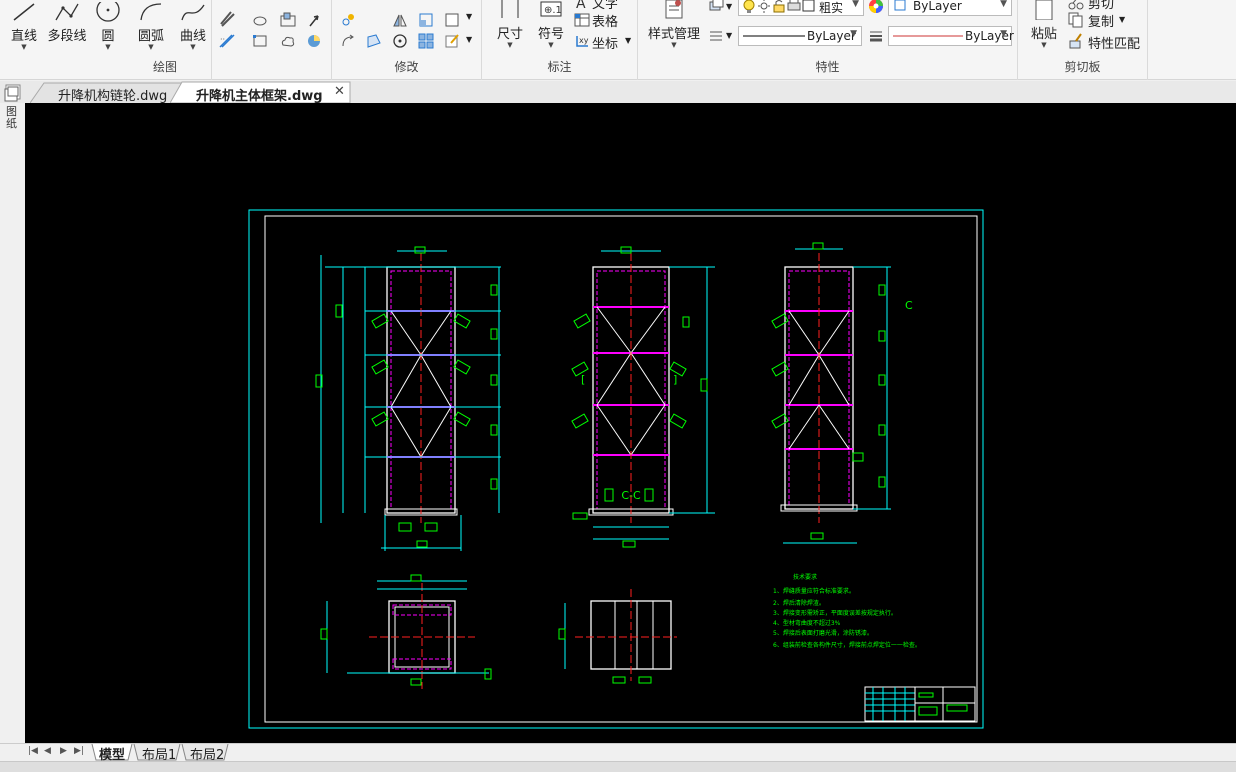 This screenshot has width=1236, height=772. What do you see at coordinates (67, 23) in the screenshot?
I see `polyline-button: 多段线` at bounding box center [67, 23].